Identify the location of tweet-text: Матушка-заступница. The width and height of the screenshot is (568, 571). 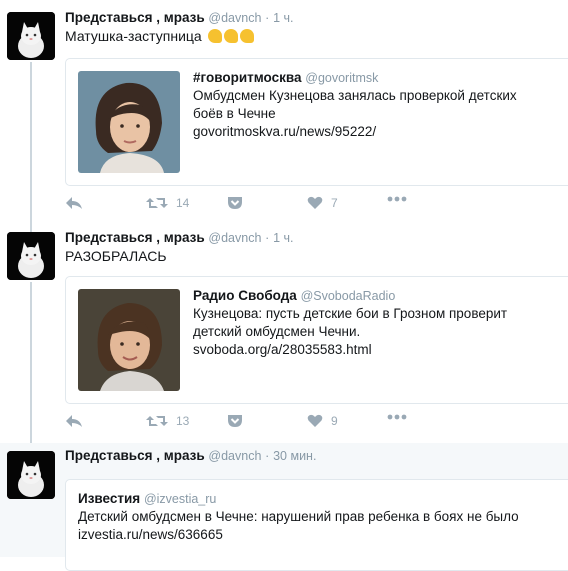
(159, 36).